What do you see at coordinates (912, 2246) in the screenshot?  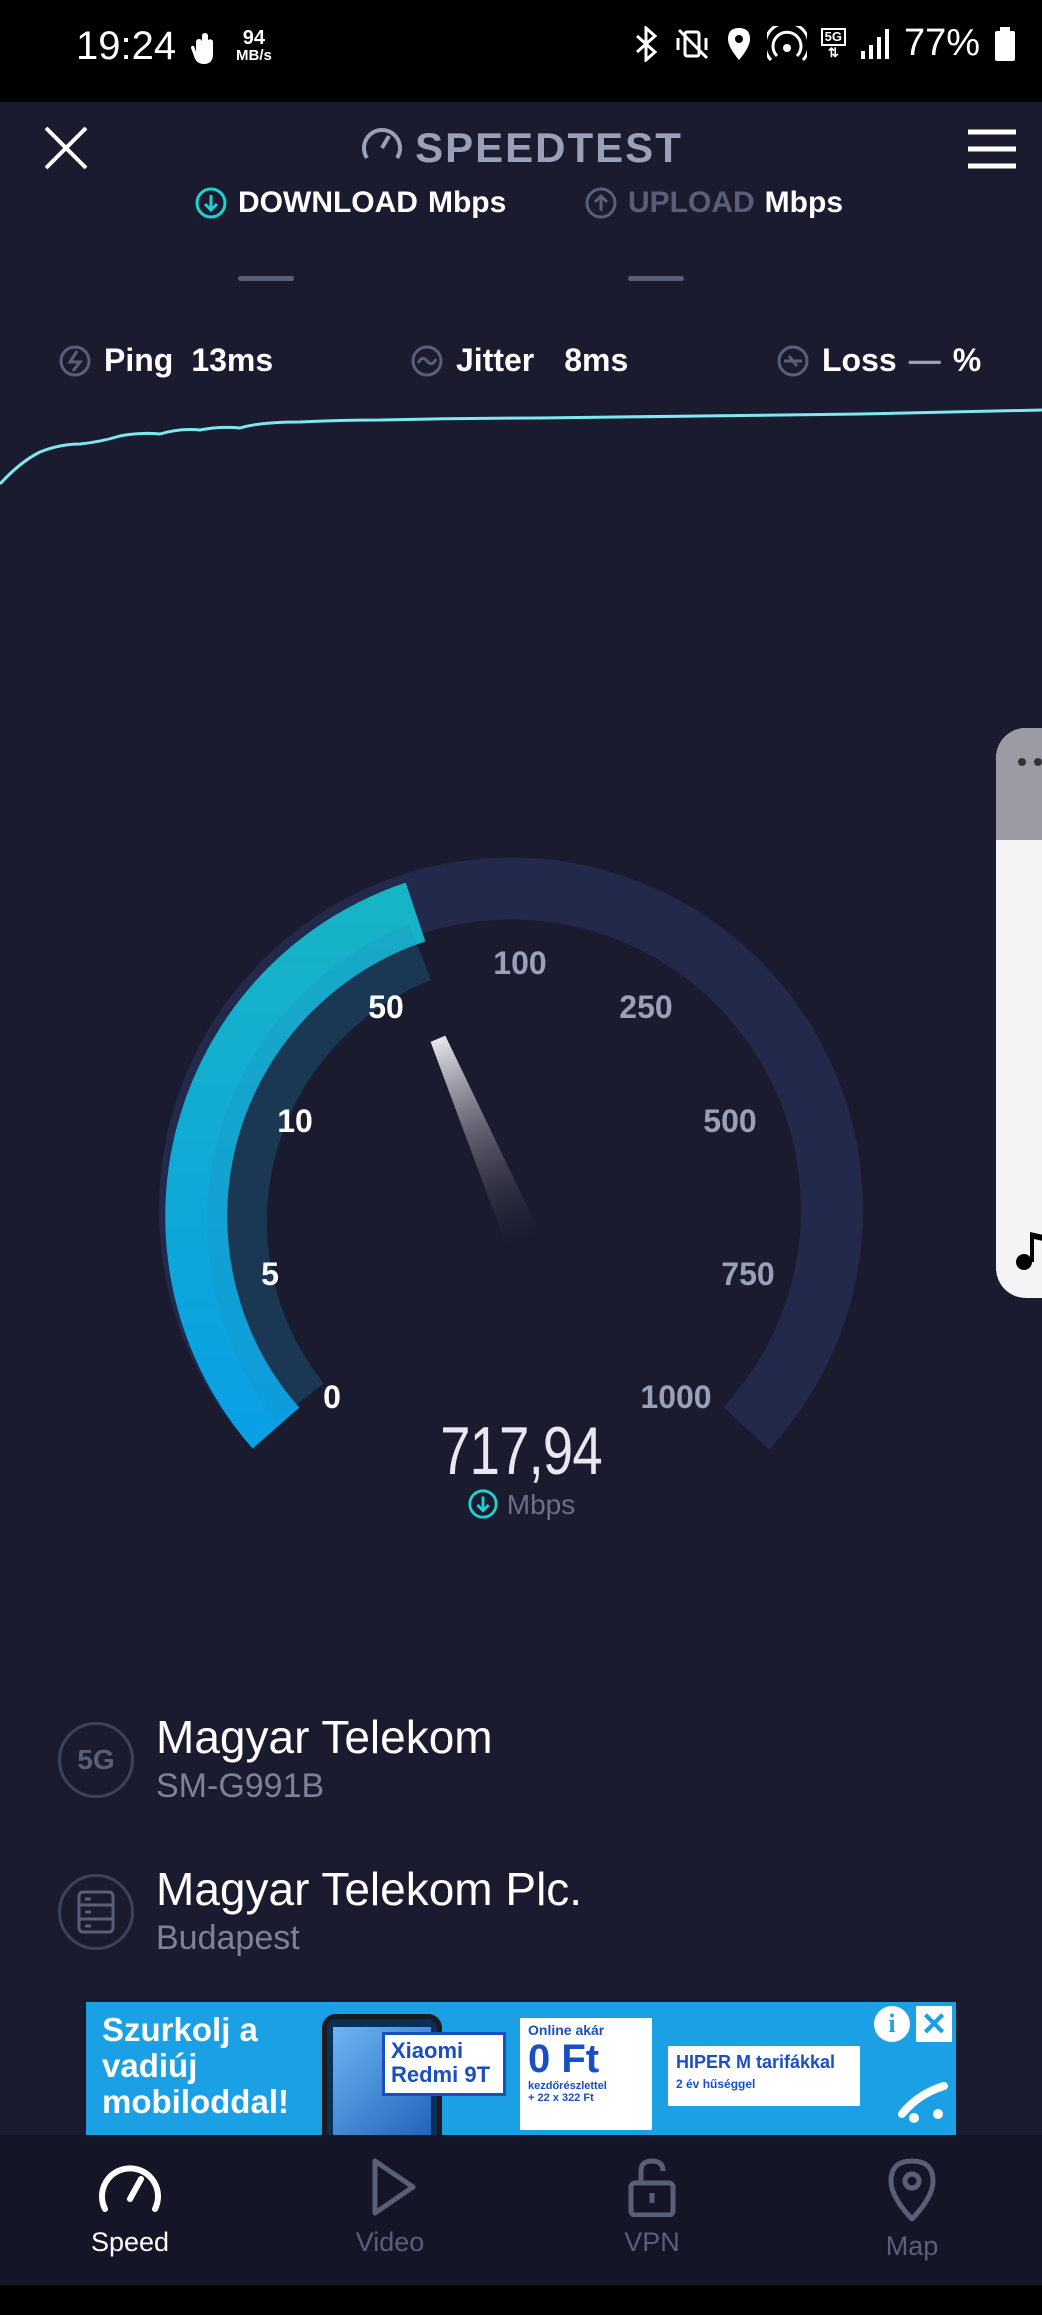 I see `nav-map-label: Map` at bounding box center [912, 2246].